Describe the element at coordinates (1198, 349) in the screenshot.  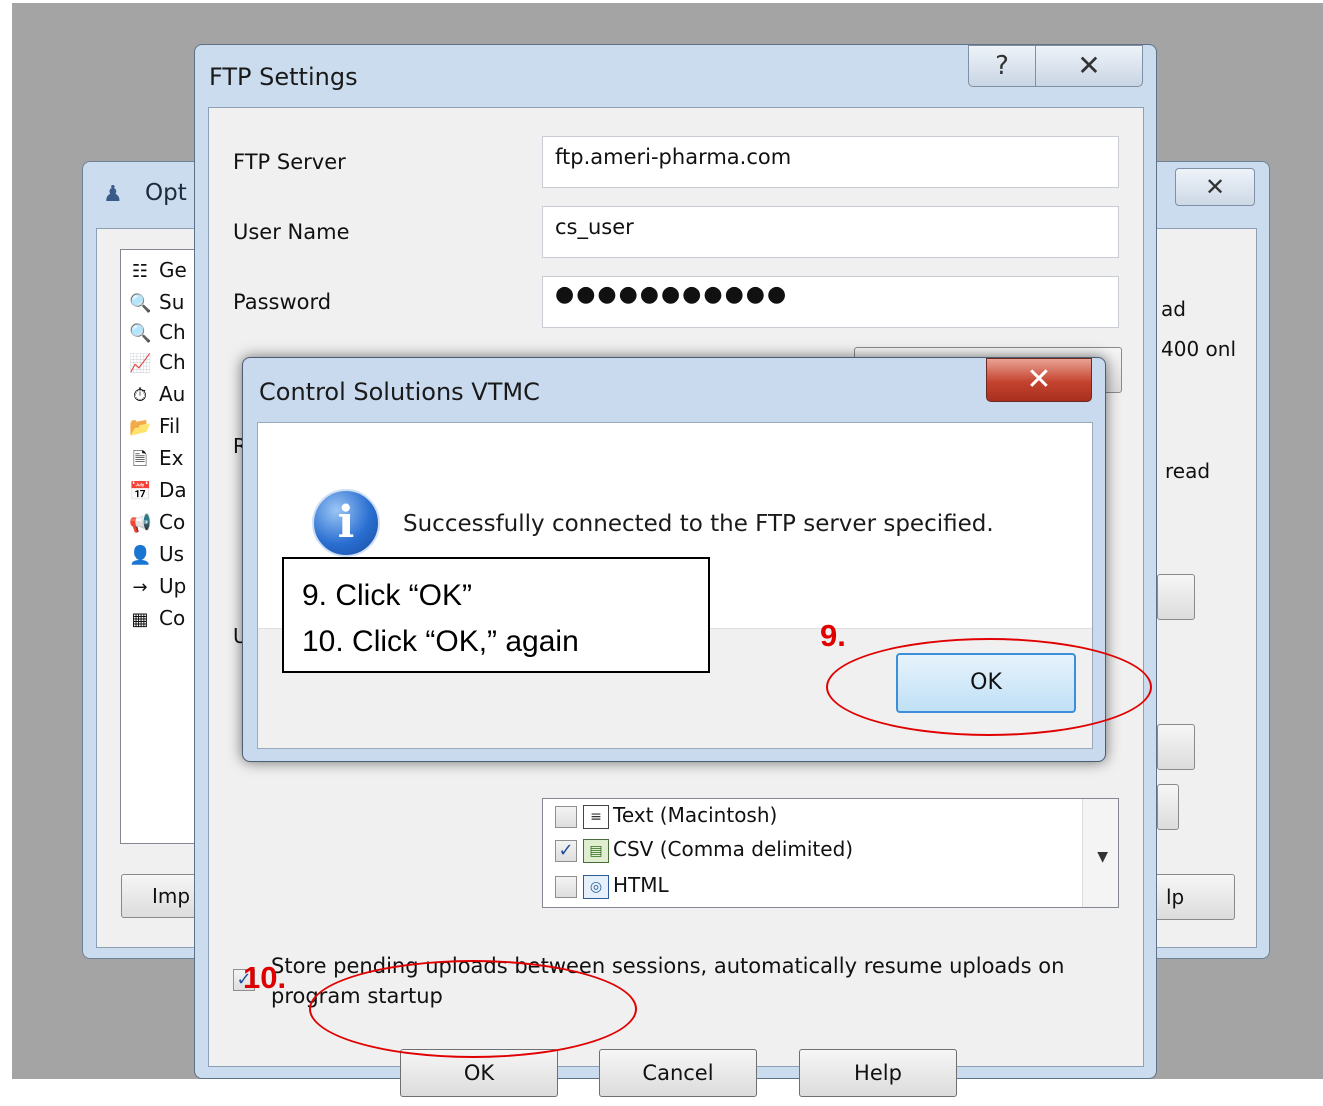
I see `options-text-fragment: 400 onl` at that location.